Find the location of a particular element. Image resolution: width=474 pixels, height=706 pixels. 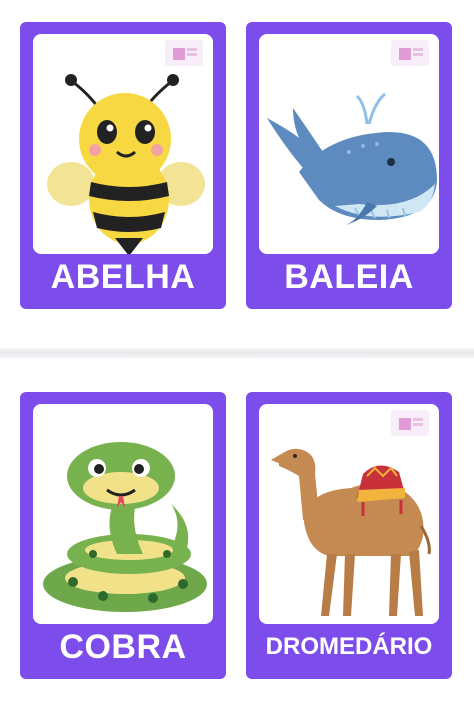

card-label: ABELHA is located at coordinates (123, 277).